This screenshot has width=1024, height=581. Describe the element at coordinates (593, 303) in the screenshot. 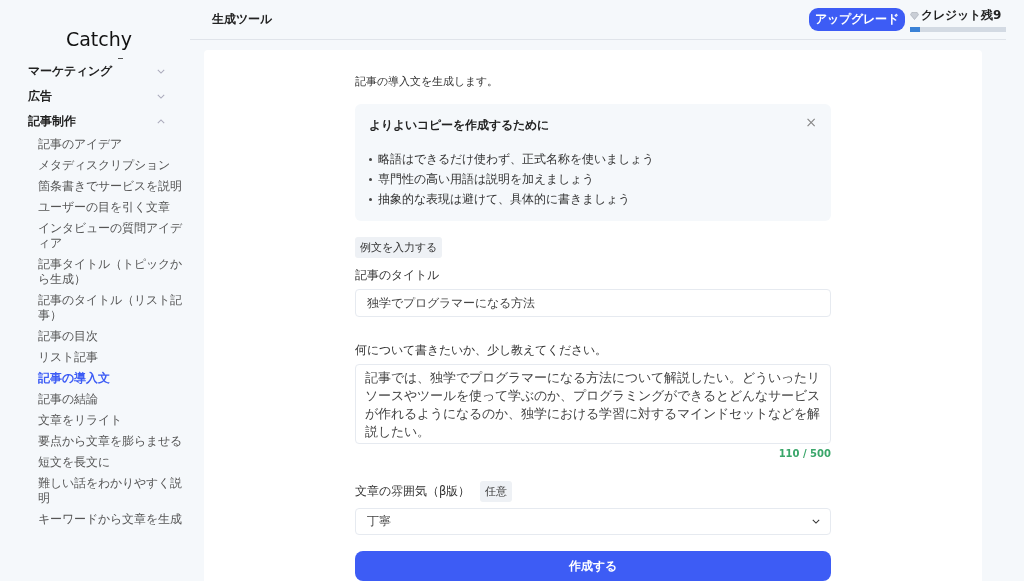

I see `text-field: 独学でプログラマーになる方法` at that location.